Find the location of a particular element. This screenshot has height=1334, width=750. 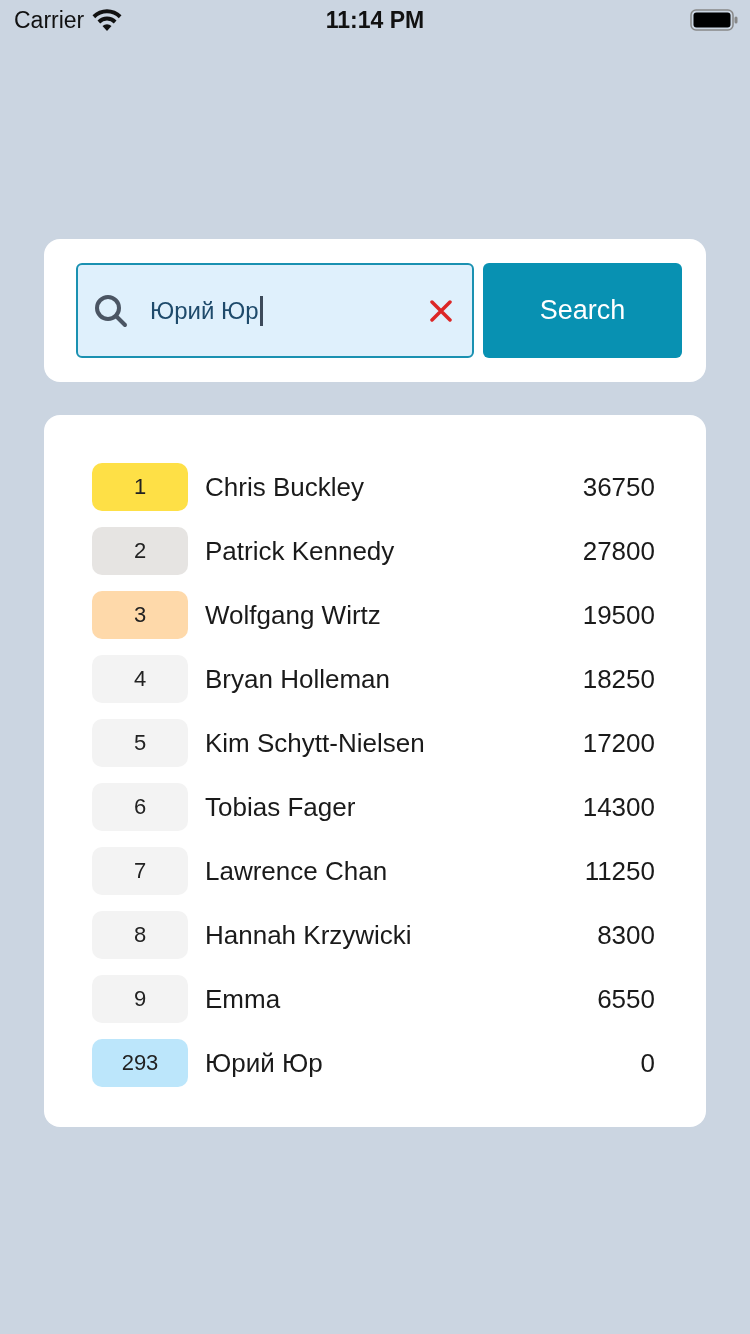

rank-badge: 3 is located at coordinates (140, 615).